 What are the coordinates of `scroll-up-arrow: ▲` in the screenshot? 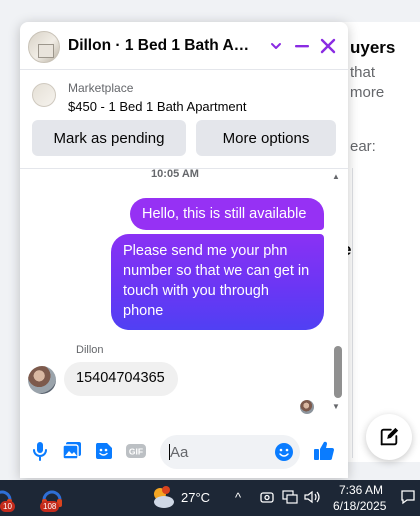 It's located at (336, 176).